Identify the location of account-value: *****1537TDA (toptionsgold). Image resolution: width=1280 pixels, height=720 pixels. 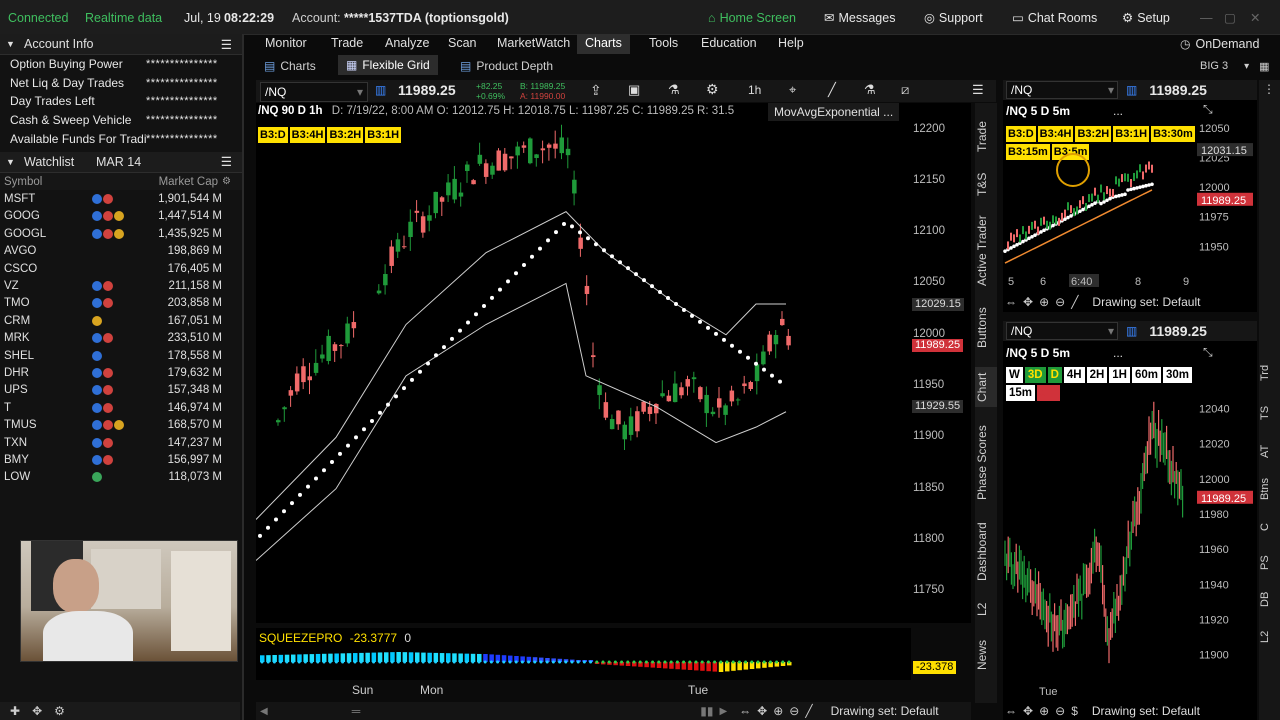
(426, 17).